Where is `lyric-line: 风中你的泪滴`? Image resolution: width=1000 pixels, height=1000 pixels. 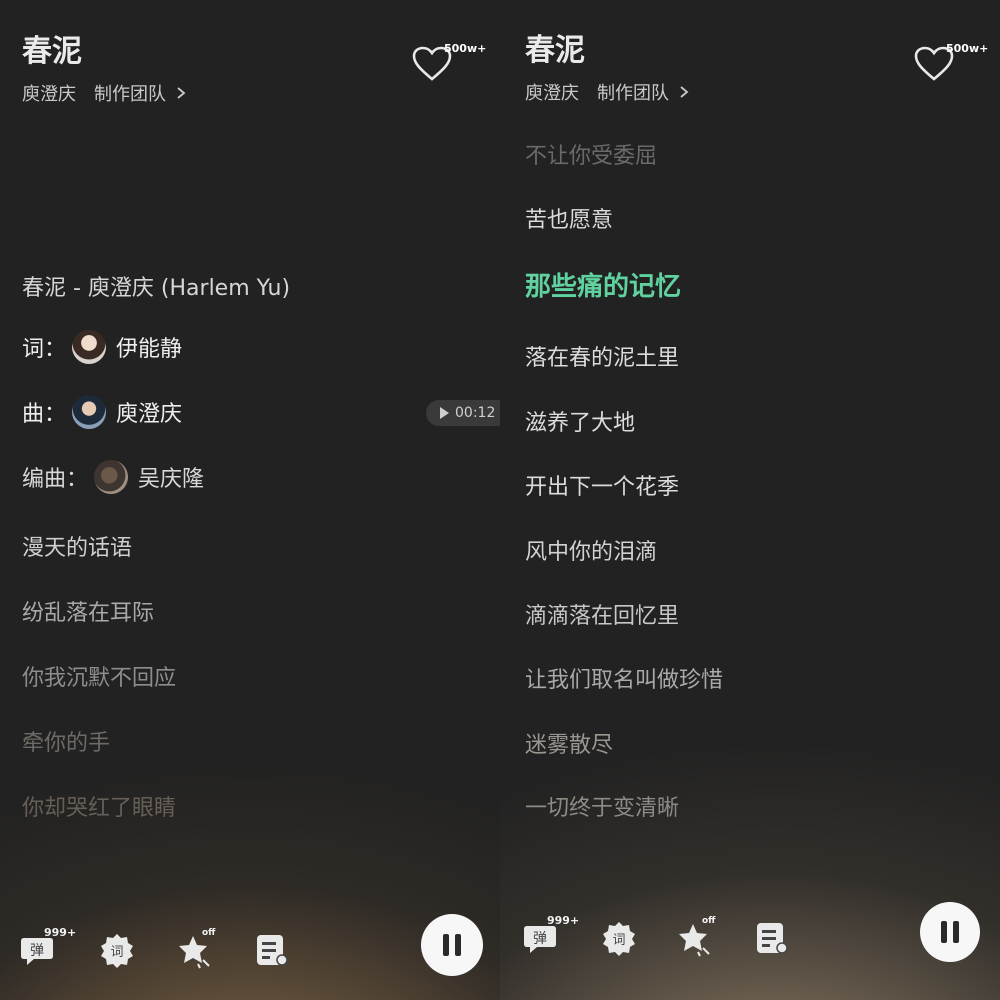
lyric-line: 风中你的泪滴 is located at coordinates (591, 550).